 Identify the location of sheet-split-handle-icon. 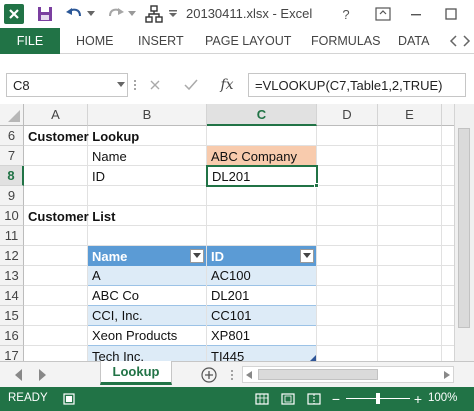
(232, 375).